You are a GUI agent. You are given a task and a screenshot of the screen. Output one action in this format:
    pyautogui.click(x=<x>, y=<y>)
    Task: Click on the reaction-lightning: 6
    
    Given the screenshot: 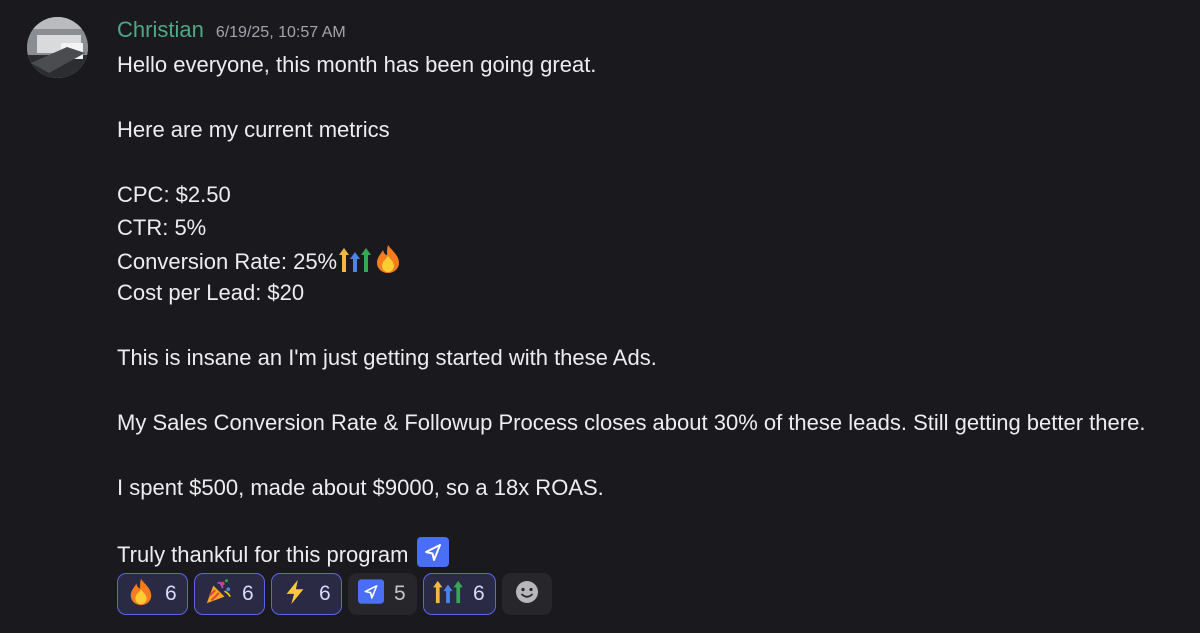 What is the action you would take?
    pyautogui.click(x=306, y=594)
    